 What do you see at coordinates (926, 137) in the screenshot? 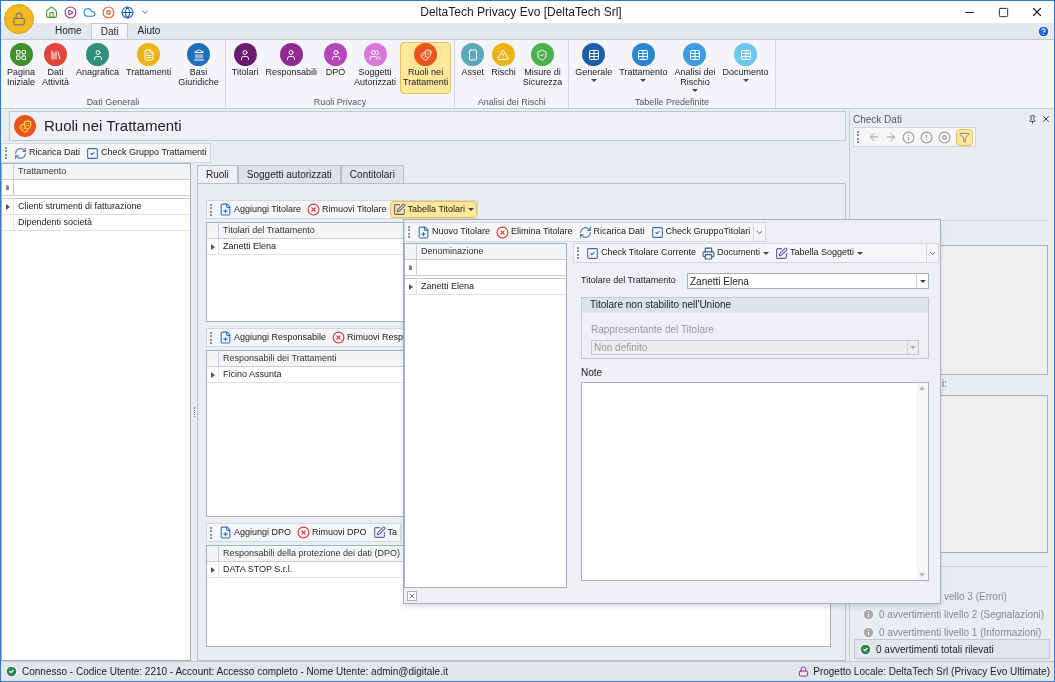
I see `warning-icon` at bounding box center [926, 137].